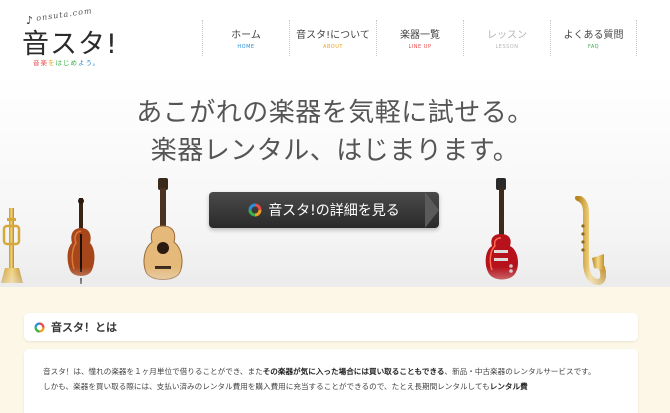 The height and width of the screenshot is (413, 670). Describe the element at coordinates (420, 47) in the screenshot. I see `nav-sublabel: LINE UP` at that location.